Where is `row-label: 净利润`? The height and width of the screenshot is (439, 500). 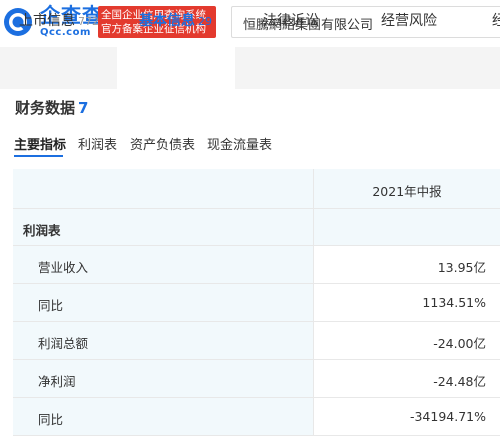 row-label: 净利润 is located at coordinates (57, 381).